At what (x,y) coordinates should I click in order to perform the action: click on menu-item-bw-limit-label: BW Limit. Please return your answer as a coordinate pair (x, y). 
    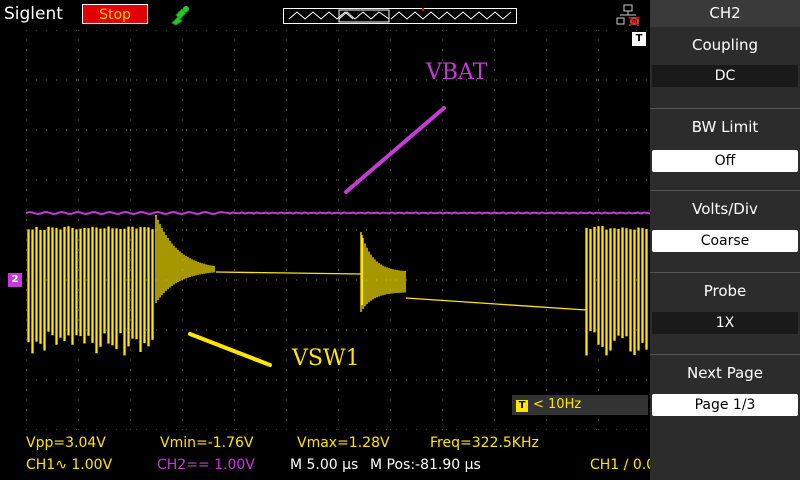
    Looking at the image, I should click on (725, 127).